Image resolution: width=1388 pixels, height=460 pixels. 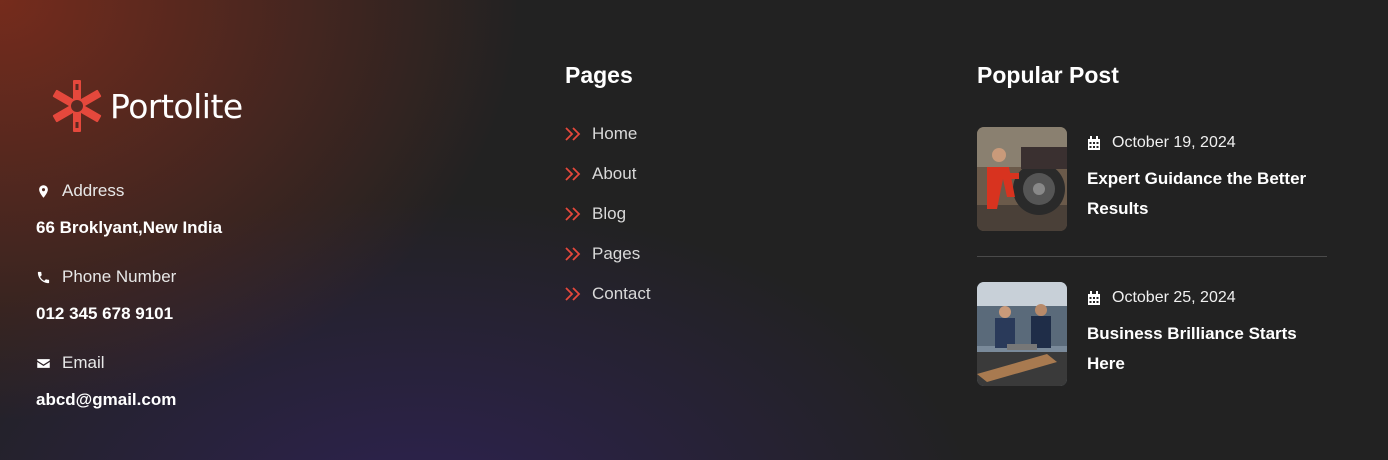 I want to click on post-title-link: Expert Guidance the Better Results, so click(x=1207, y=194).